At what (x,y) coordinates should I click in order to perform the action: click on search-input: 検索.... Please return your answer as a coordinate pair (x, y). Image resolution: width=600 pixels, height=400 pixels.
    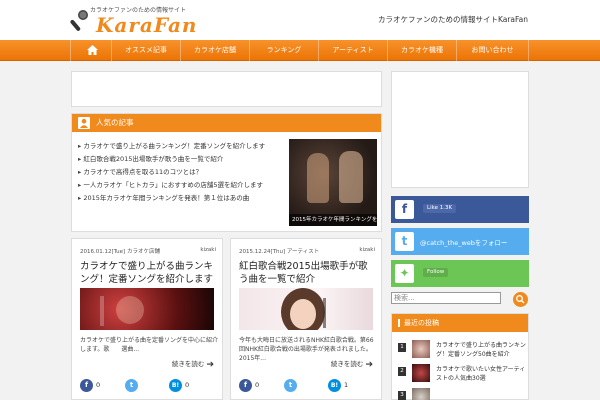
    Looking at the image, I should click on (446, 298).